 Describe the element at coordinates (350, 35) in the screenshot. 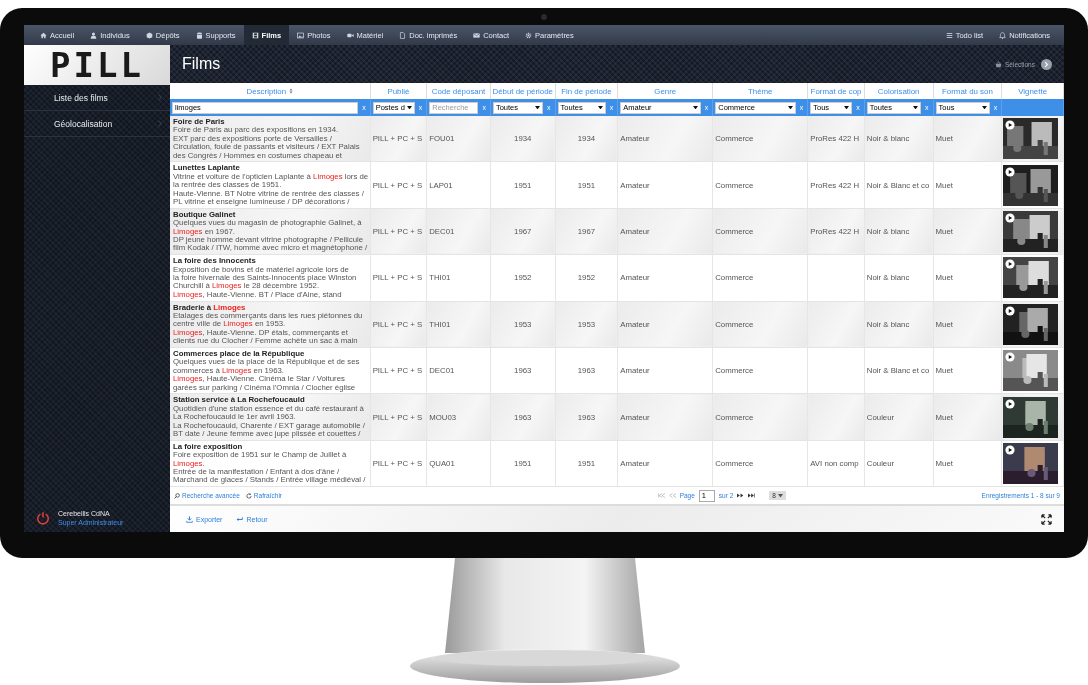

I see `video-camera-icon` at that location.